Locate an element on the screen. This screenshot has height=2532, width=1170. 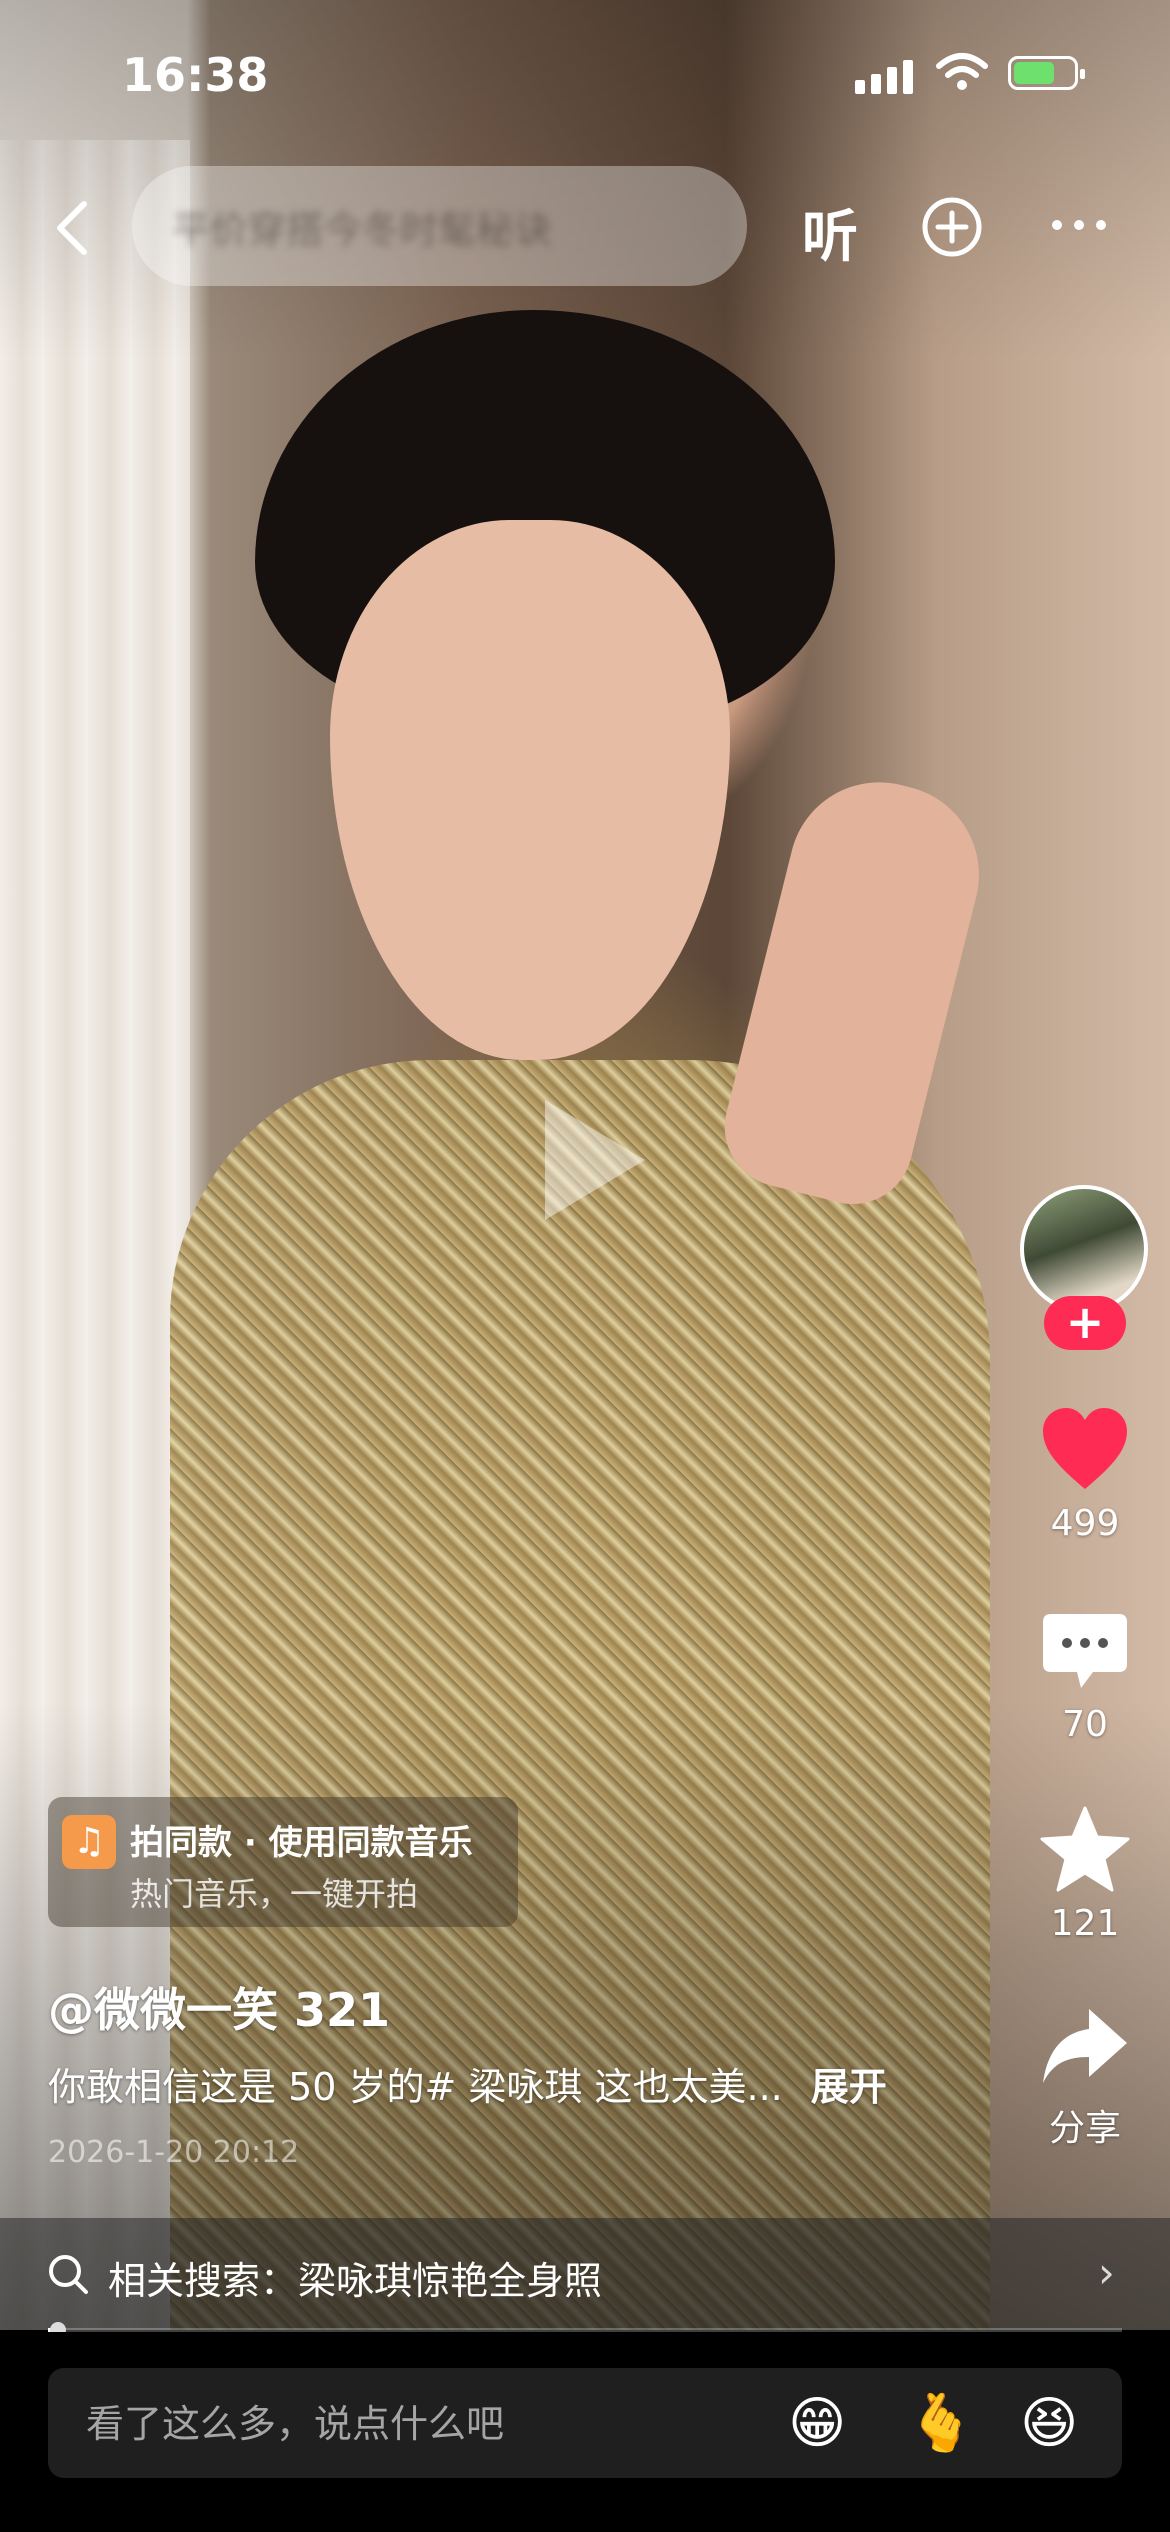
like-button: 499 is located at coordinates (1085, 1474).